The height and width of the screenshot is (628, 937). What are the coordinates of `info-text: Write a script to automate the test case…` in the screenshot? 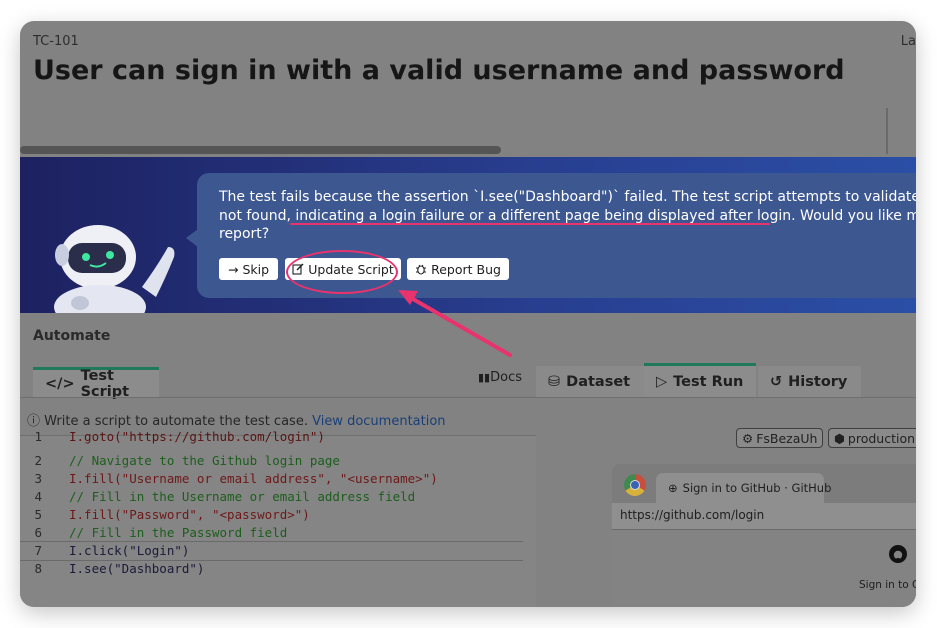 It's located at (176, 421).